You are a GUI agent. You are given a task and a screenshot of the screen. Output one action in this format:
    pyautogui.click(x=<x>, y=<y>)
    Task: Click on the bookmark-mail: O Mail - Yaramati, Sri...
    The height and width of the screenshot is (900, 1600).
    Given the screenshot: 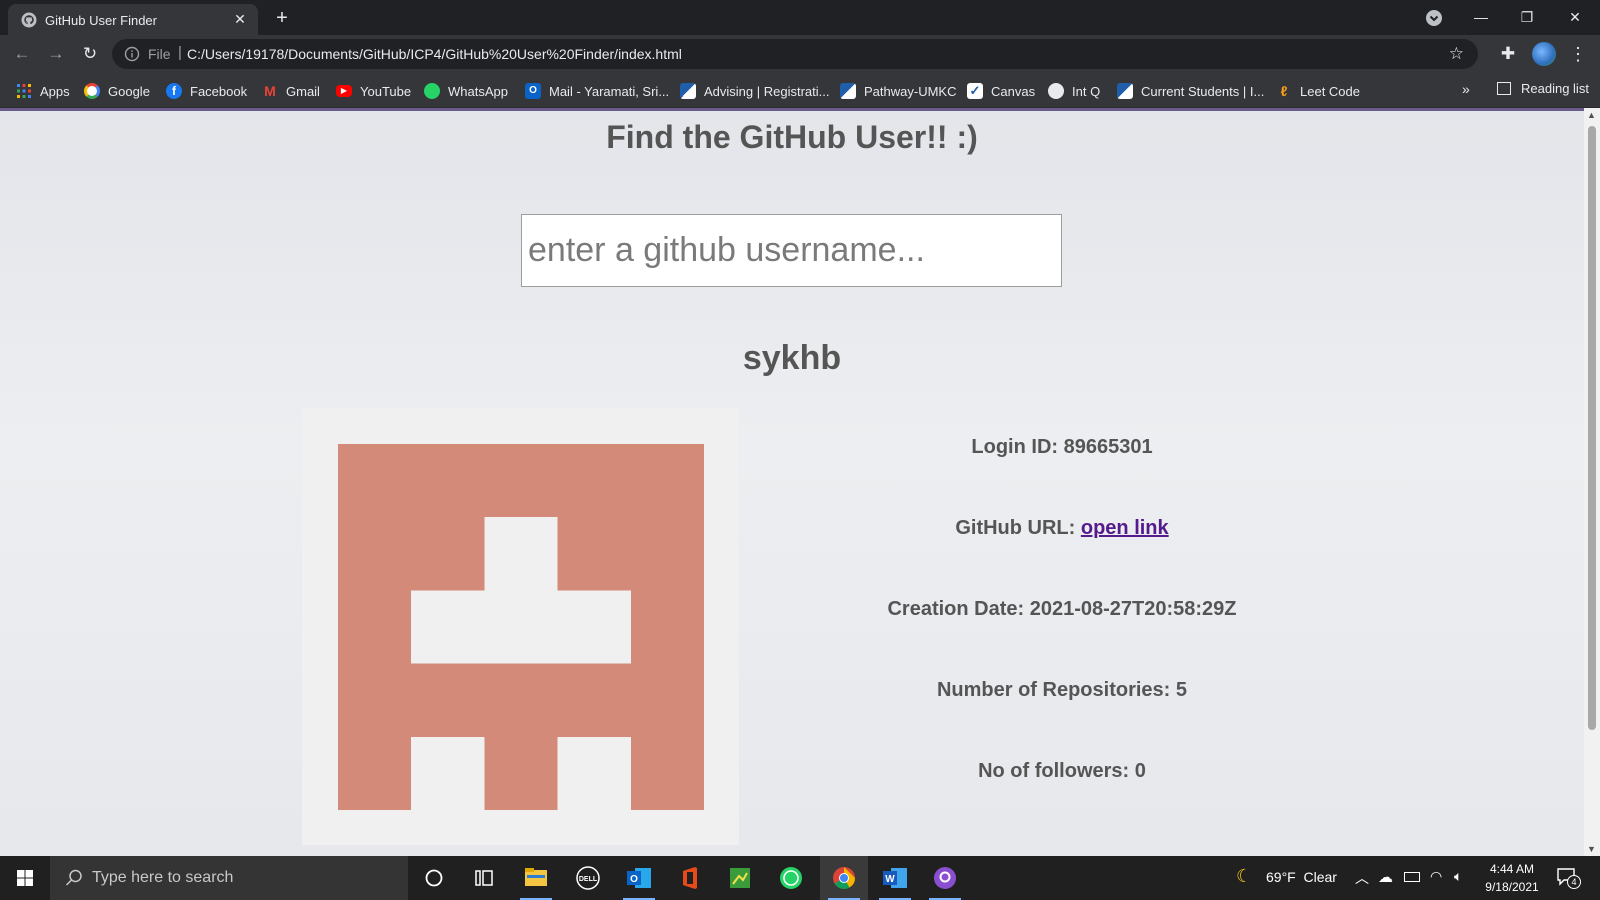 What is the action you would take?
    pyautogui.click(x=597, y=91)
    